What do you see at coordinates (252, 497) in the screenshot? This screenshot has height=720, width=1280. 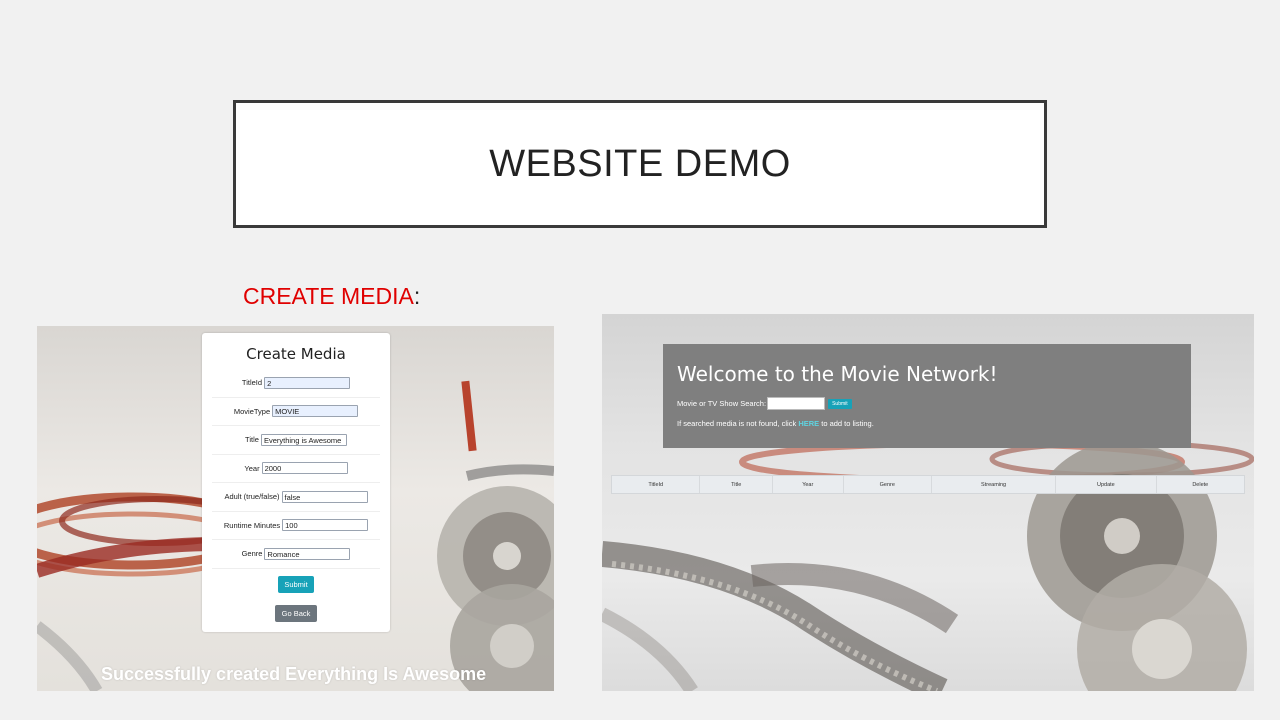 I see `field-label: Adult (true/false)` at bounding box center [252, 497].